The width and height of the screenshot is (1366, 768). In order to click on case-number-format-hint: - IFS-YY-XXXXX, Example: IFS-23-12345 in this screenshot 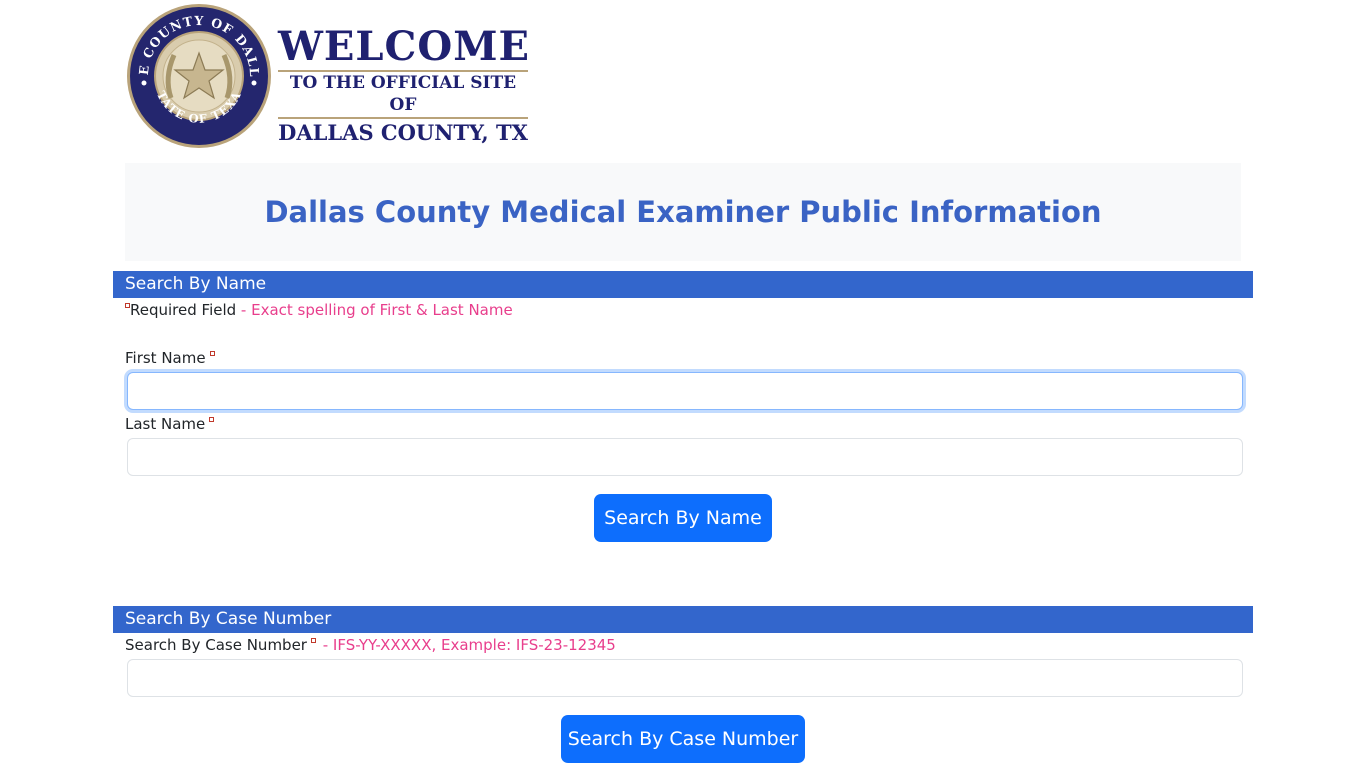, I will do `click(466, 645)`.